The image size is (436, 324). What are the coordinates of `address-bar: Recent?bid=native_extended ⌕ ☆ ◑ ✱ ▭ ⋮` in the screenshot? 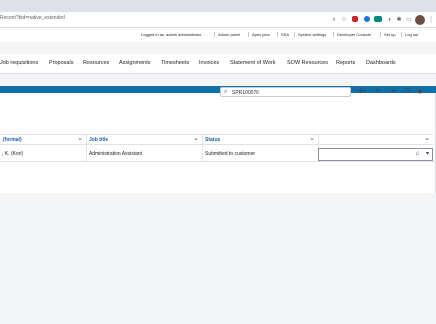 It's located at (218, 20).